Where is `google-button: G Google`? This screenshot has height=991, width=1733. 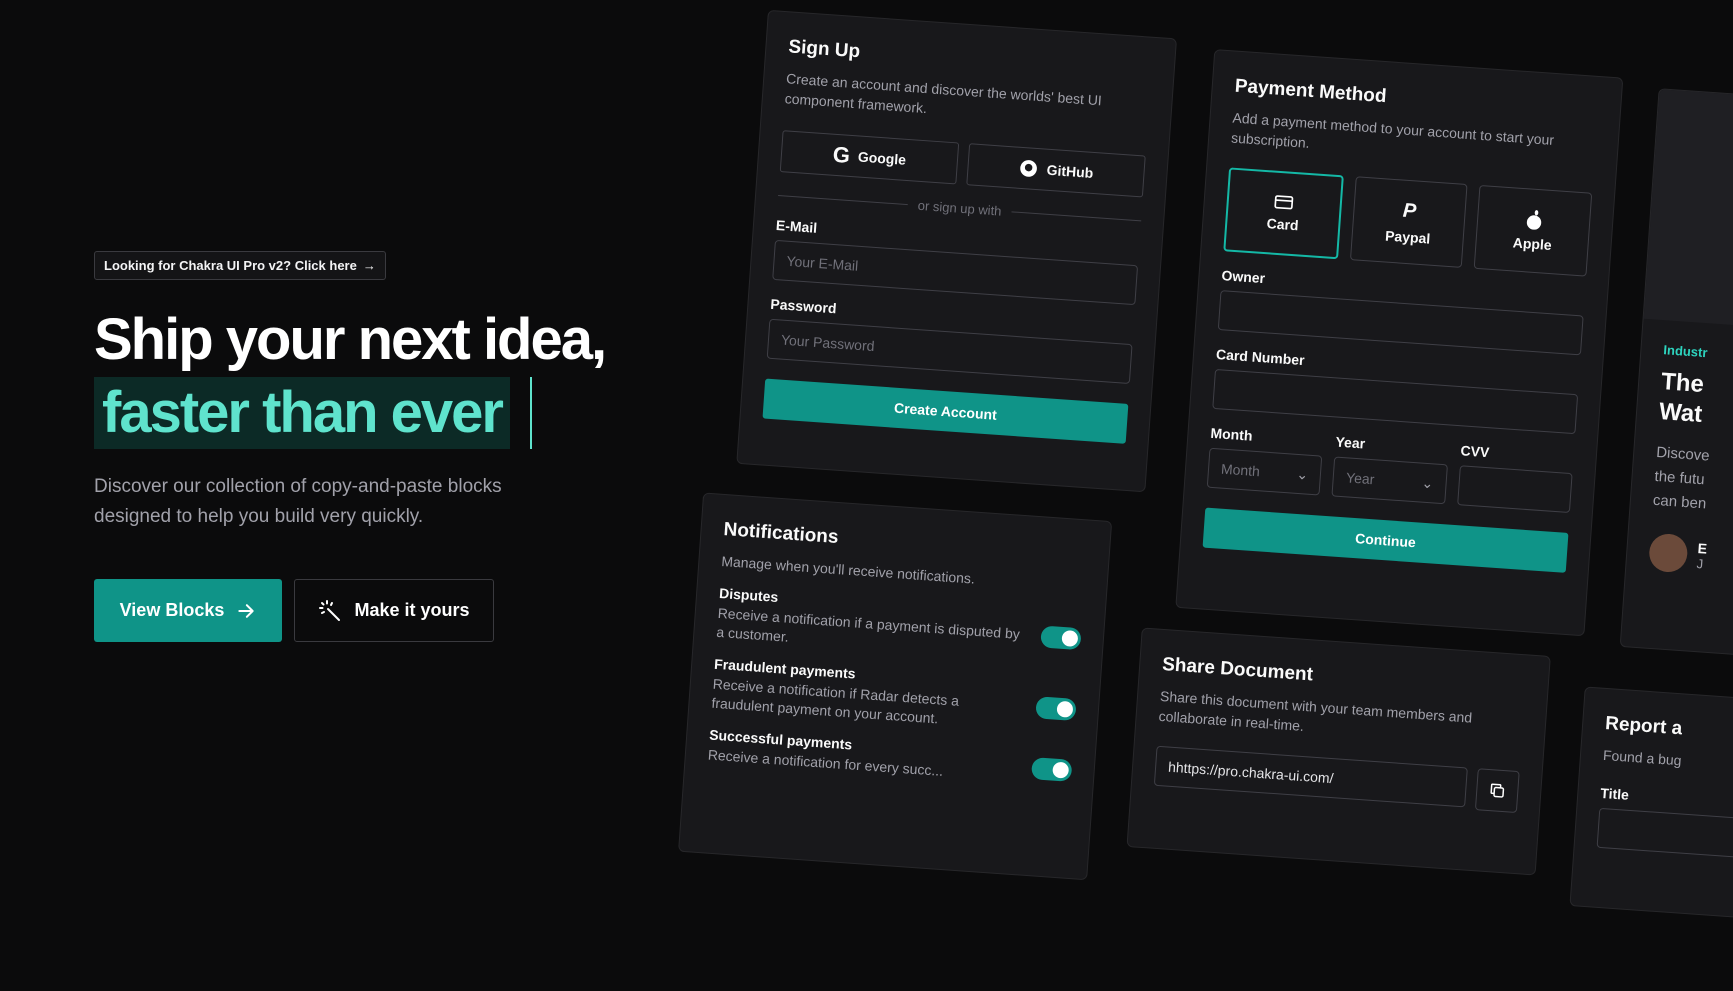
google-button: G Google is located at coordinates (869, 157).